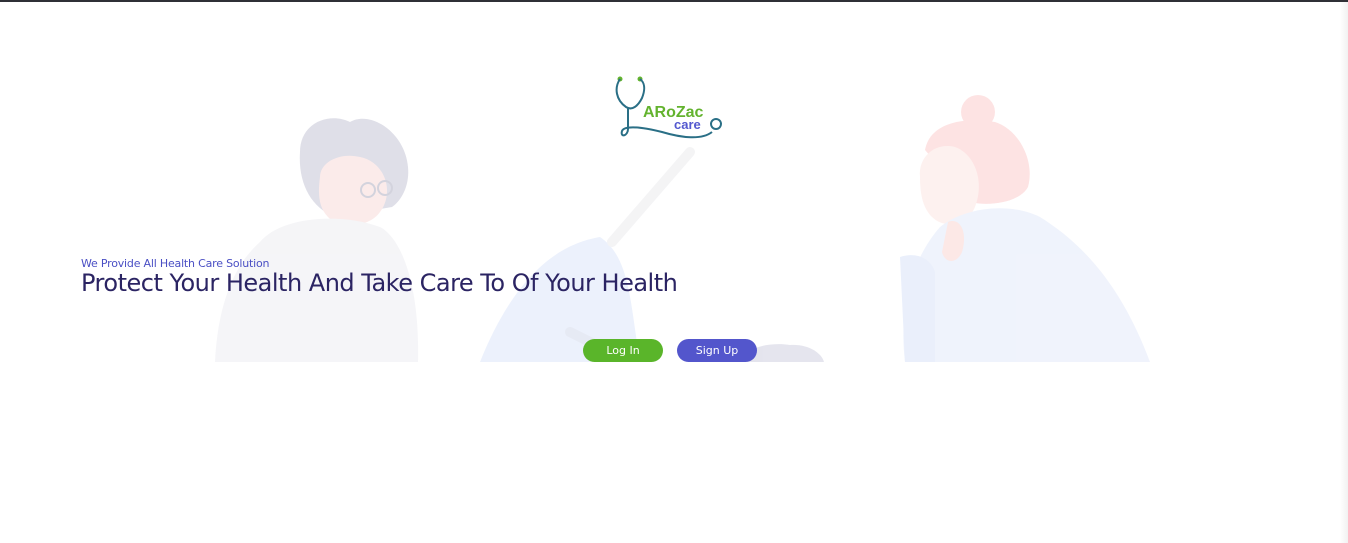 This screenshot has width=1348, height=543. What do you see at coordinates (687, 124) in the screenshot?
I see `logo-subtext: care` at bounding box center [687, 124].